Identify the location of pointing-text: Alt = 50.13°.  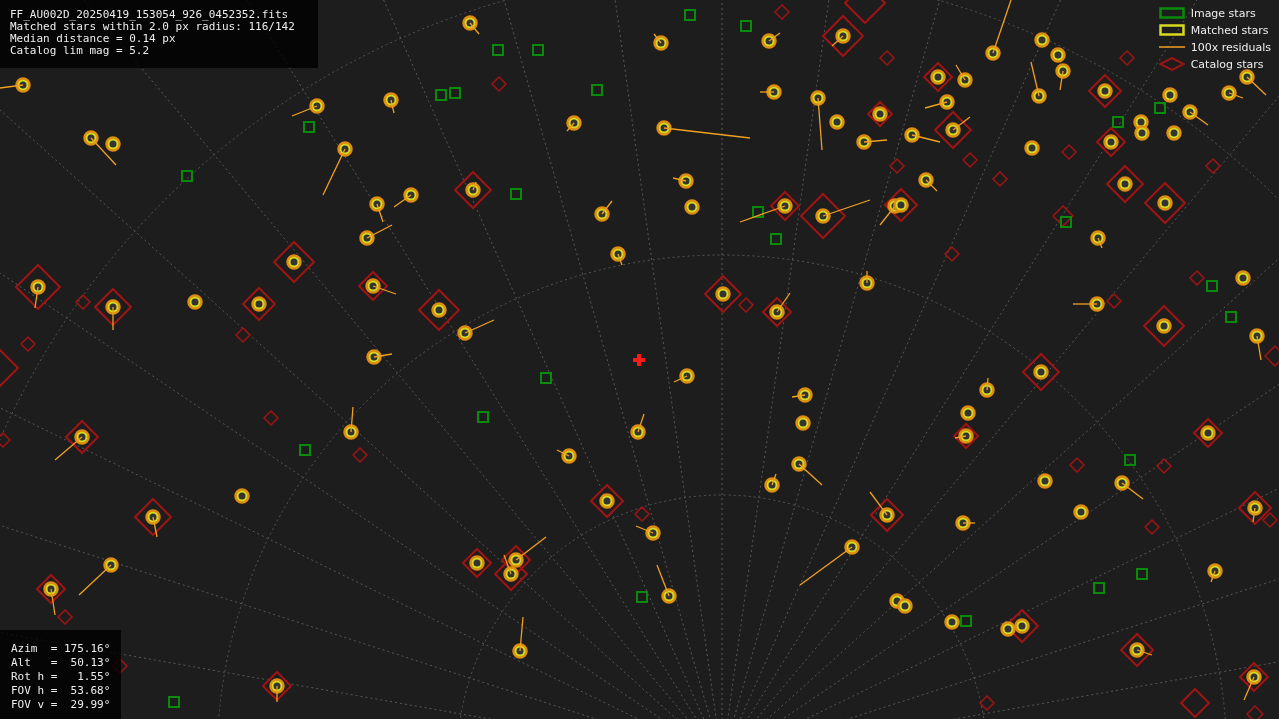
(61, 663).